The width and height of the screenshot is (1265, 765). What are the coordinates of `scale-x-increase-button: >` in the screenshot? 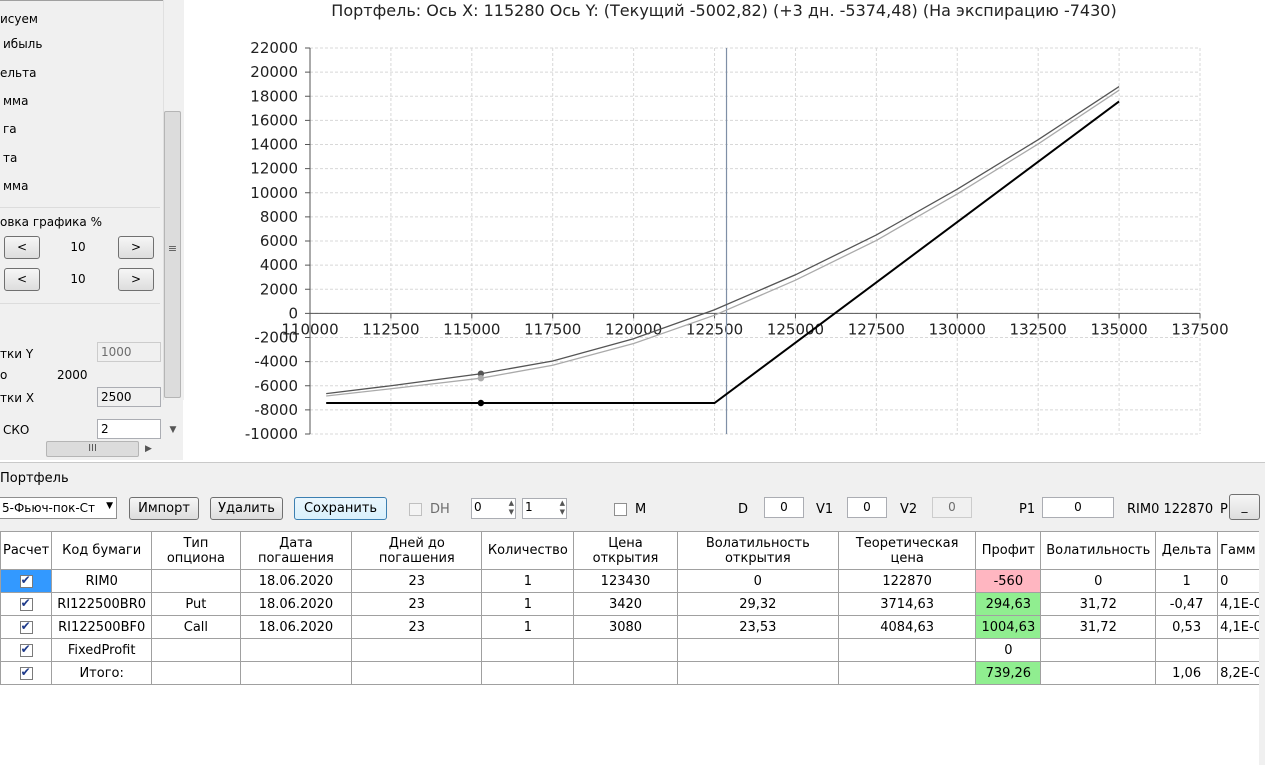 It's located at (136, 279).